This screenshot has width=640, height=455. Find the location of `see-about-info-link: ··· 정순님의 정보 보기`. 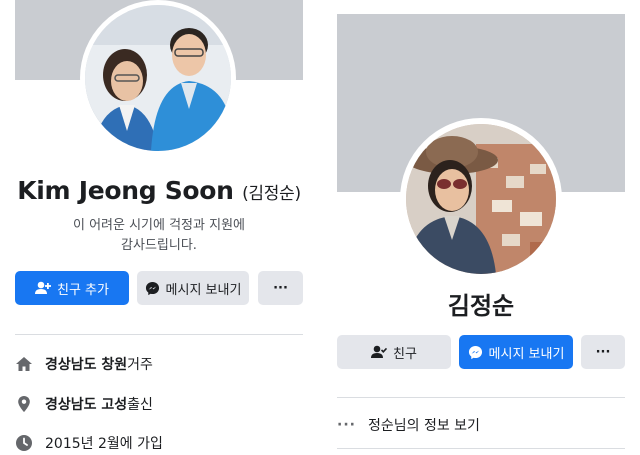

see-about-info-link: ··· 정순님의 정보 보기 is located at coordinates (408, 425).